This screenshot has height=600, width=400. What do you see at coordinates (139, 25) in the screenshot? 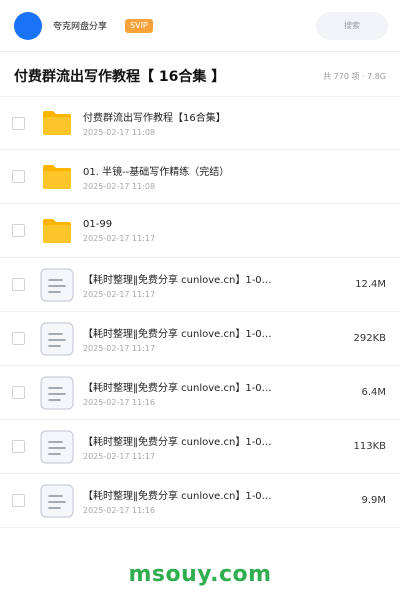
I see `svip-badge: SVIP` at bounding box center [139, 25].